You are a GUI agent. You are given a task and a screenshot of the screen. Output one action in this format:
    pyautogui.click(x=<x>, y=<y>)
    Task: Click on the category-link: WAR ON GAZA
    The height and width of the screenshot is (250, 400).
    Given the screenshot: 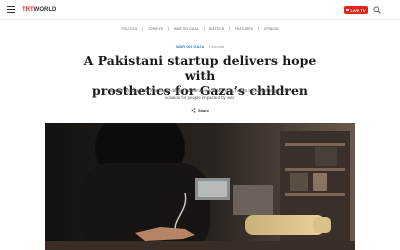 What is the action you would take?
    pyautogui.click(x=190, y=47)
    